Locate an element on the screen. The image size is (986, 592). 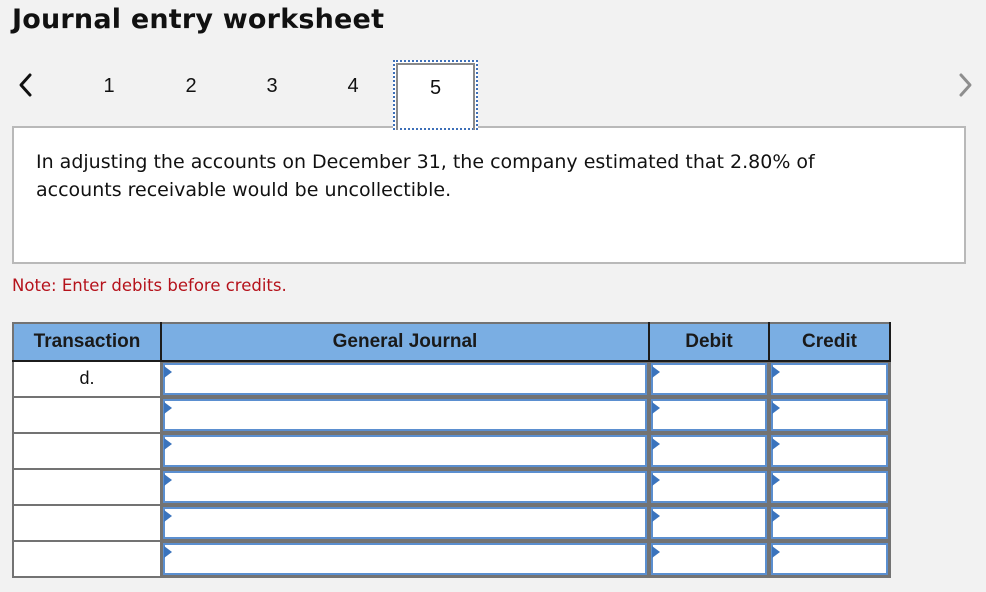
page-title: Journal entry worksheet is located at coordinates (198, 19).